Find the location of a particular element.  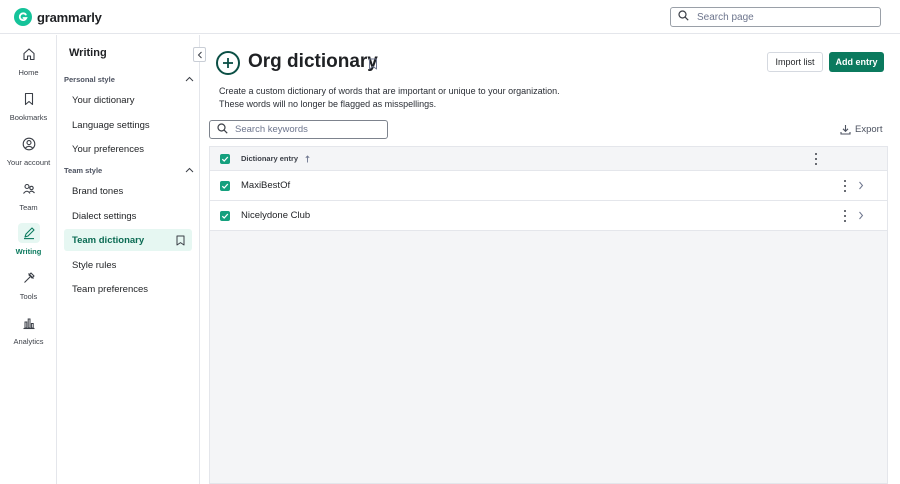

rail-label-analytics: Analytics is located at coordinates (28, 341).